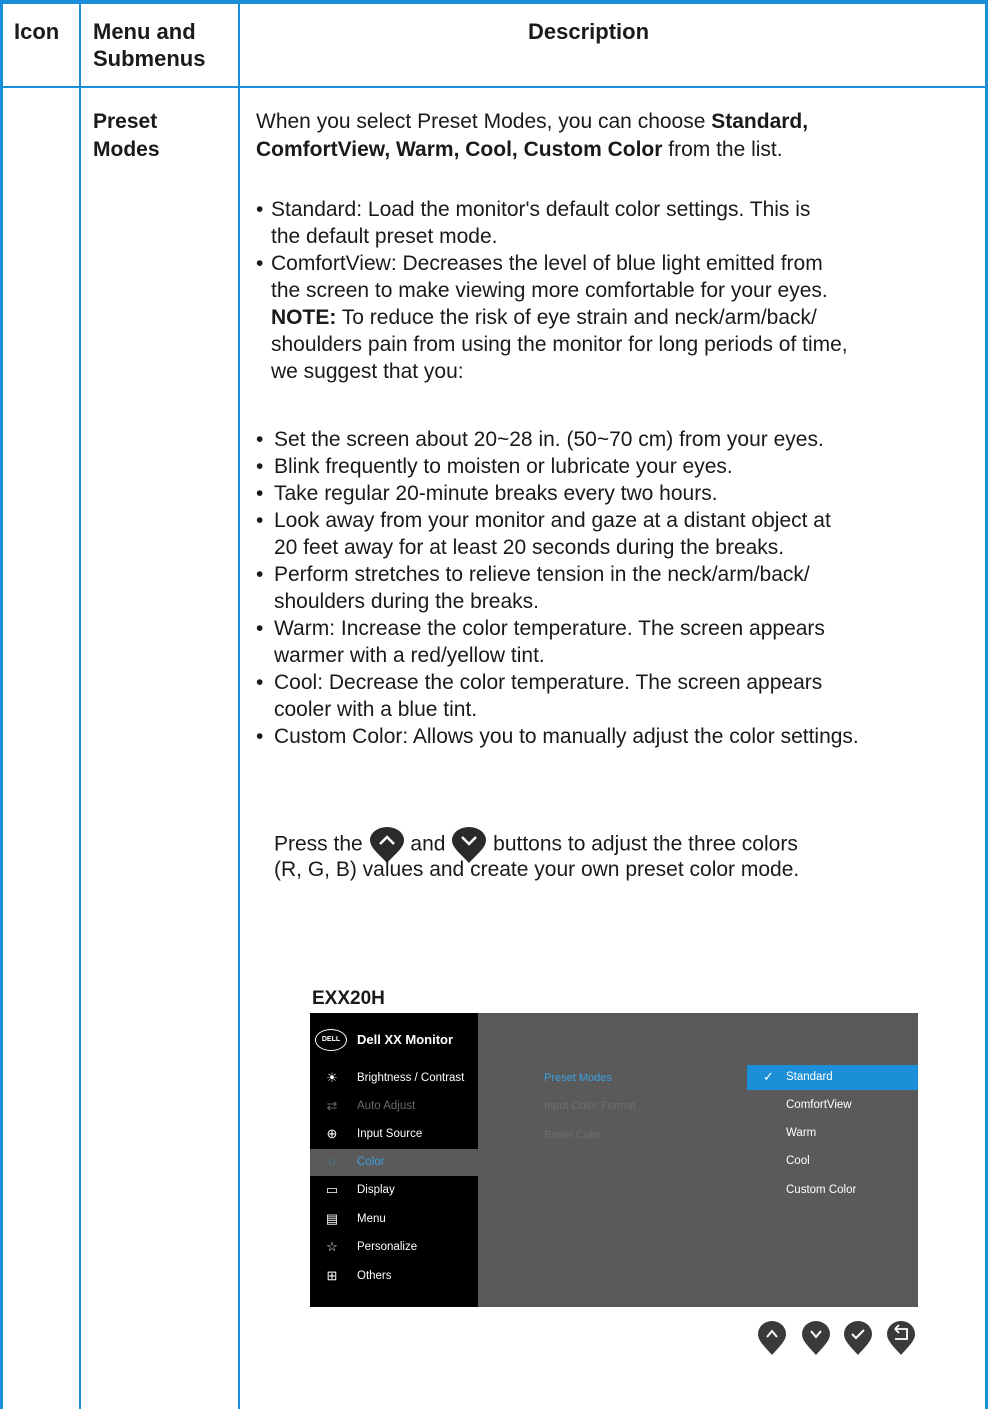 The height and width of the screenshot is (1409, 988). I want to click on osd-option-custom-color: Custom Color, so click(832, 1190).